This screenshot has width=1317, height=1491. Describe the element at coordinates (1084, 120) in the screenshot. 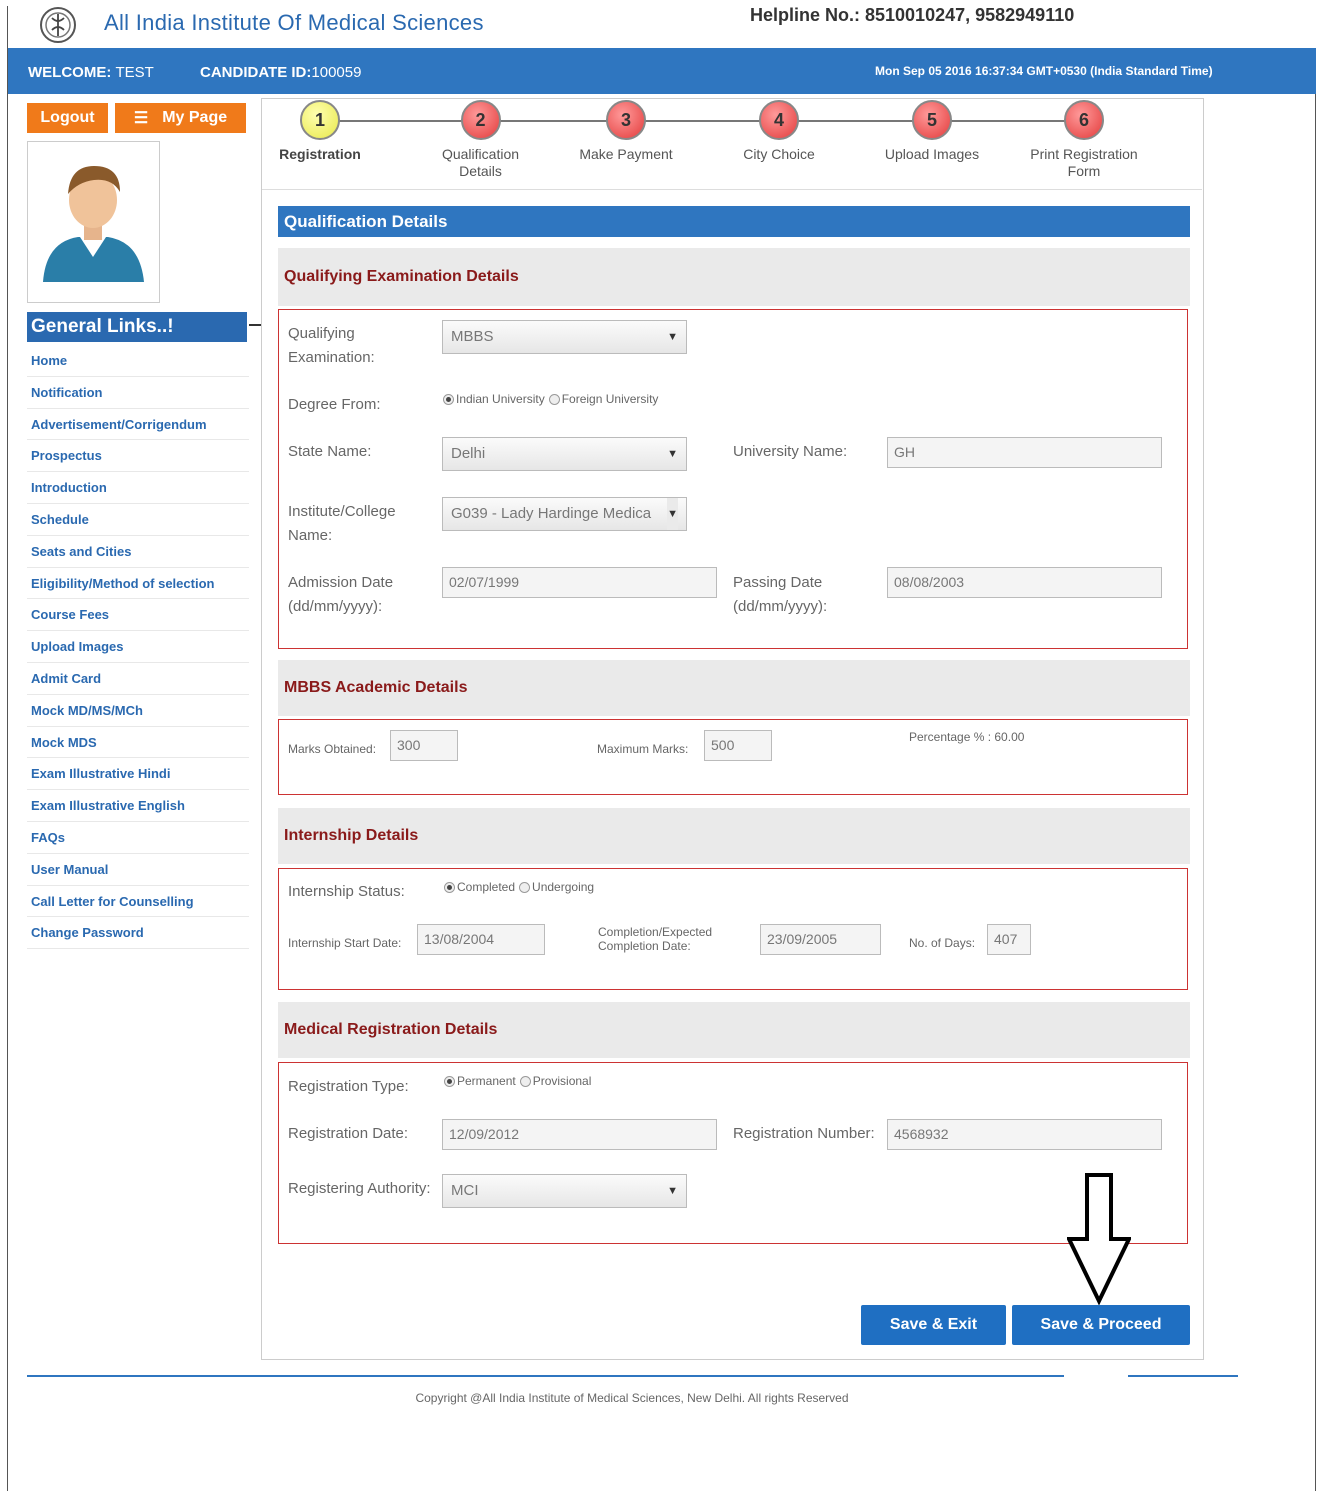

I see `step-number: 6` at that location.